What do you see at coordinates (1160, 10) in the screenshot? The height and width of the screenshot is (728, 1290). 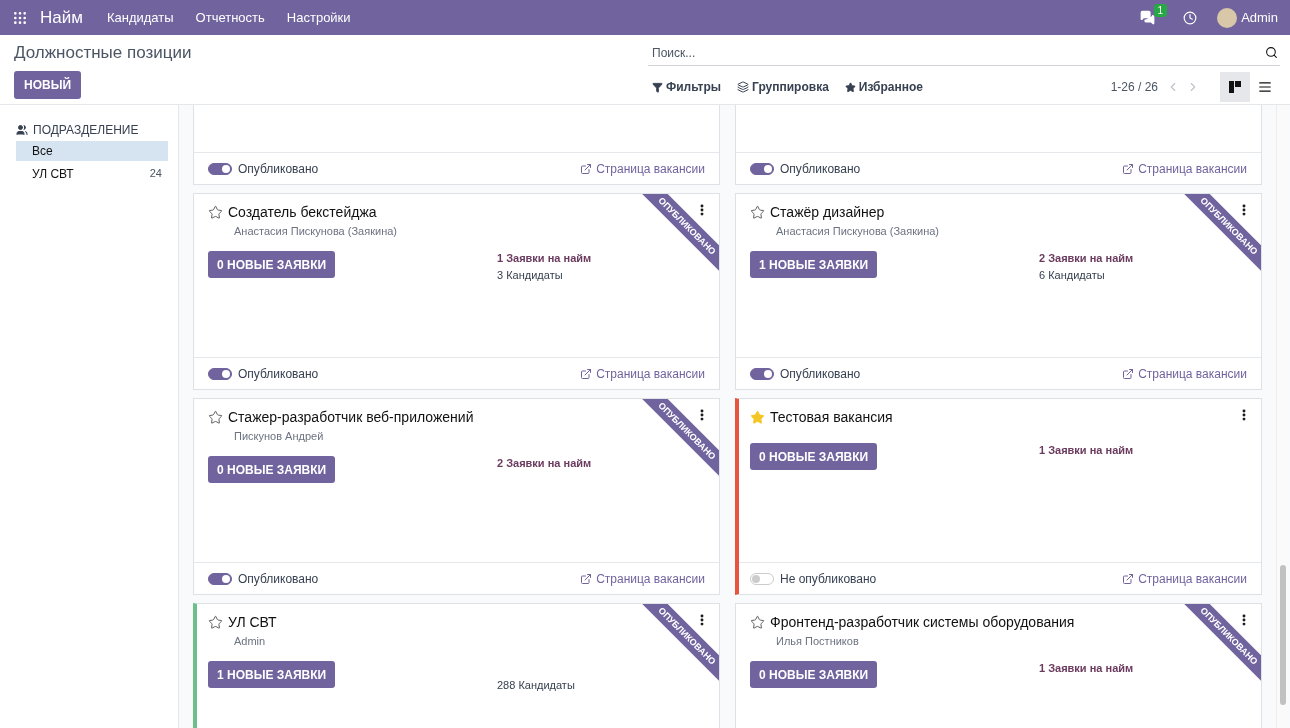 I see `message-count-badge: 1` at bounding box center [1160, 10].